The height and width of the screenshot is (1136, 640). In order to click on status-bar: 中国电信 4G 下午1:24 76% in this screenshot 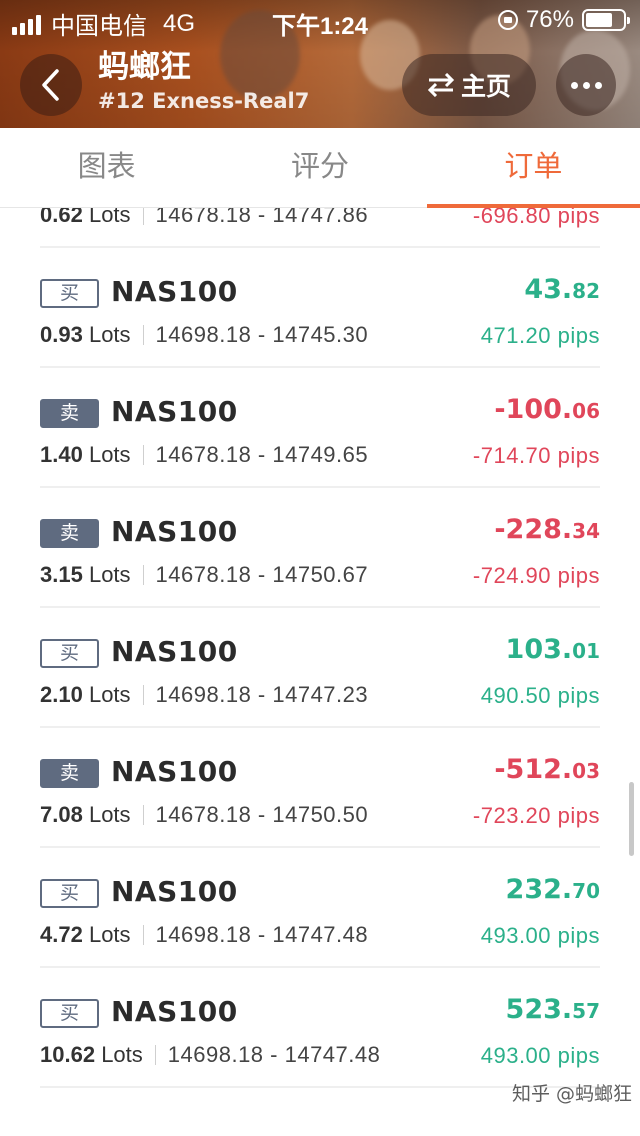, I will do `click(320, 20)`.